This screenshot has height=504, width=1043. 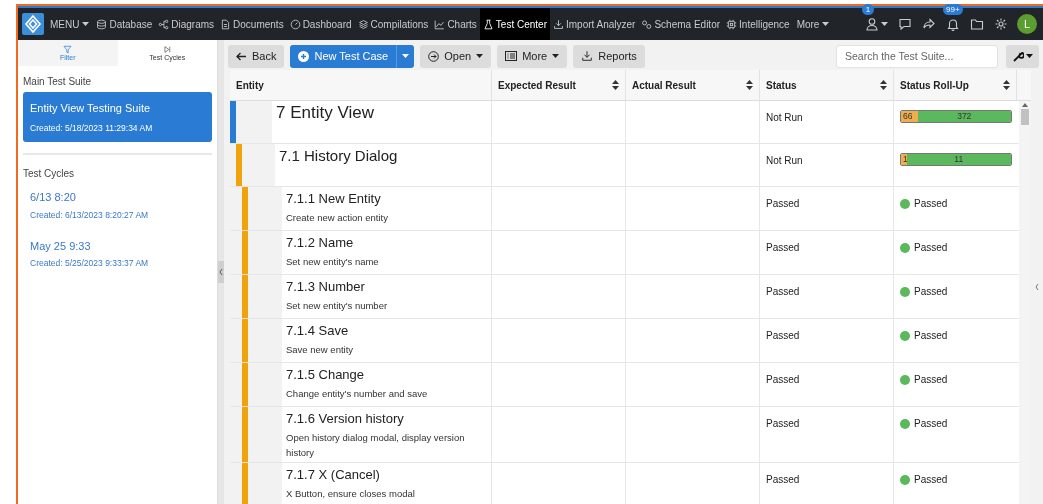 I want to click on list-icon, so click(x=511, y=56).